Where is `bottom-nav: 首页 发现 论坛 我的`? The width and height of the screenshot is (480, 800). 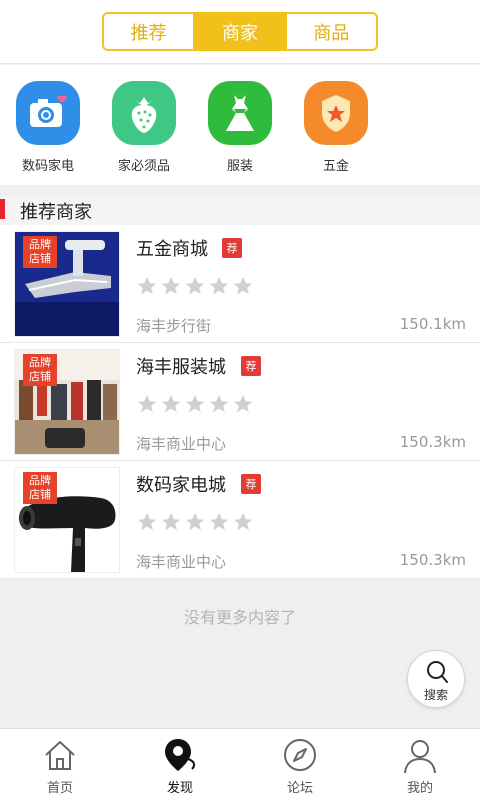 bottom-nav: 首页 发现 论坛 我的 is located at coordinates (240, 764).